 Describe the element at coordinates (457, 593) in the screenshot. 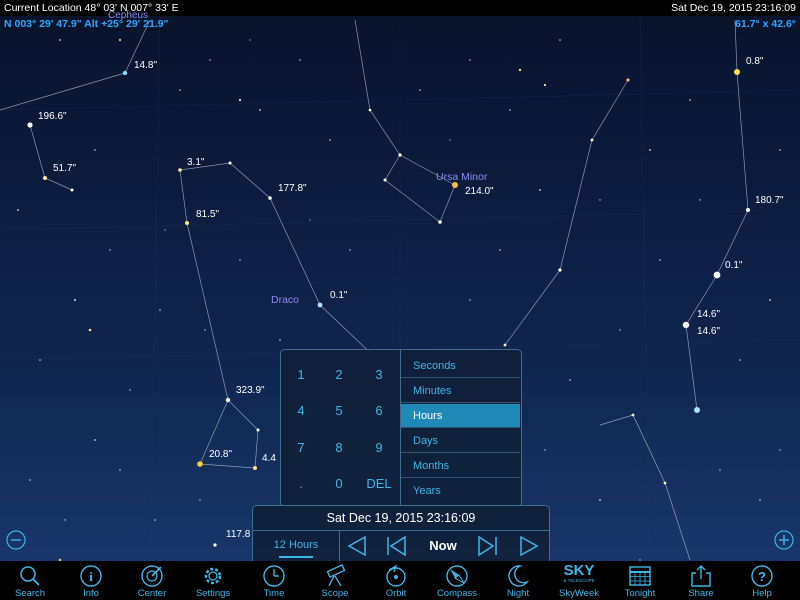

I see `toolbar-label: Compass` at that location.